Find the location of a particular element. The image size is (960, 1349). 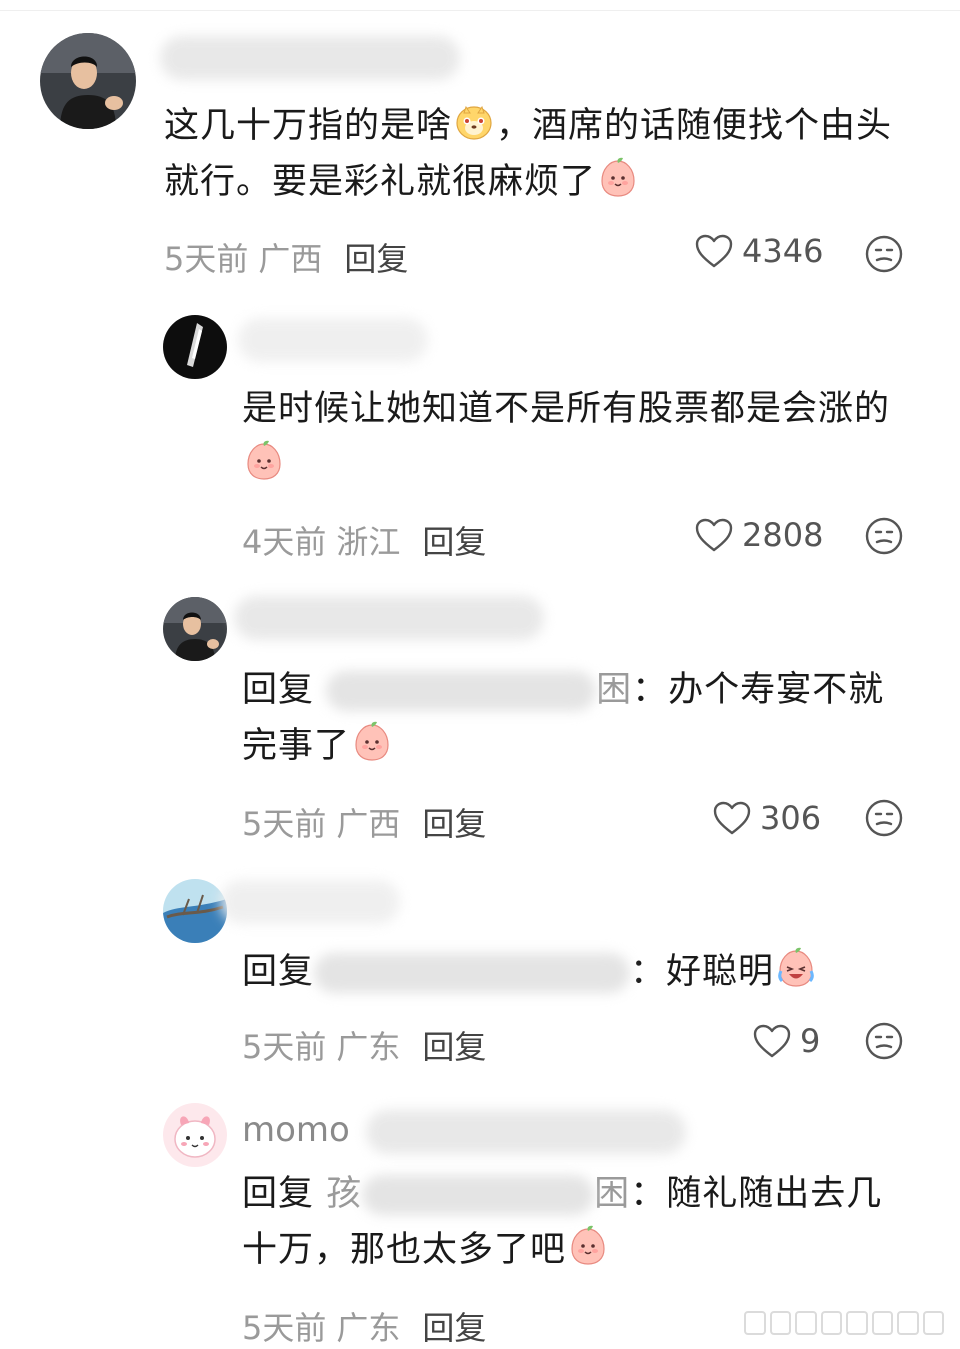

watermark is located at coordinates (844, 1323).